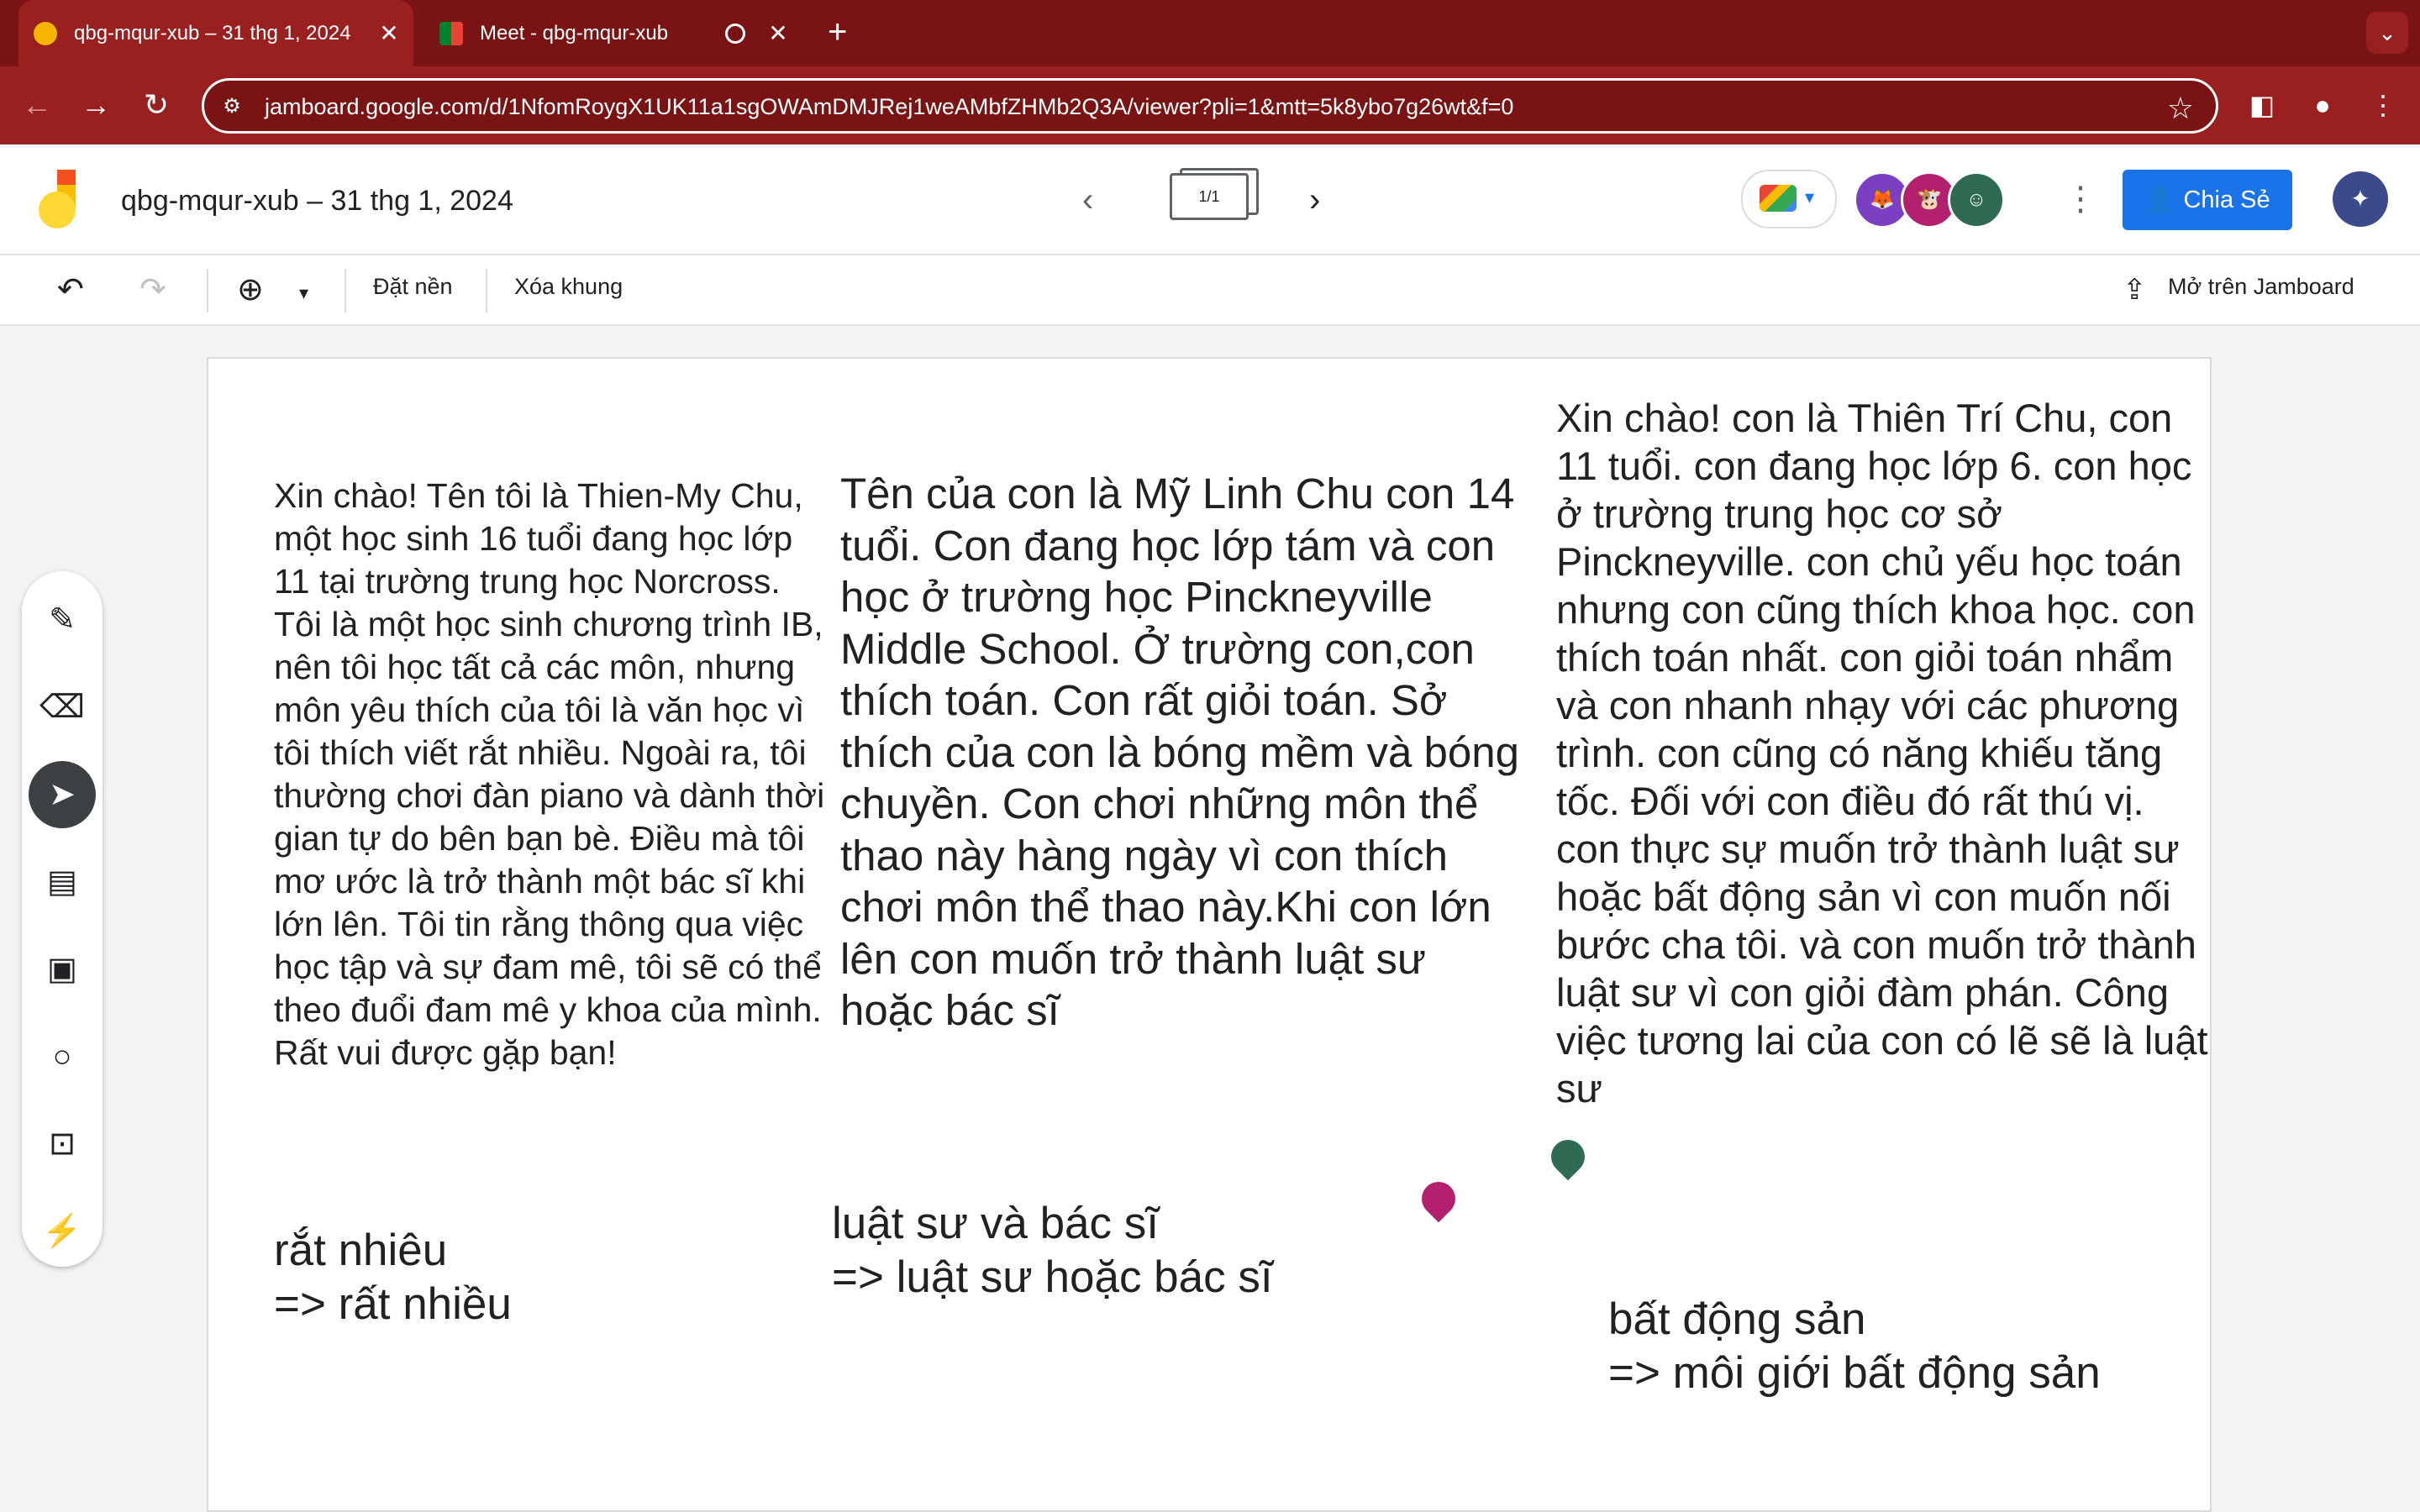 The width and height of the screenshot is (2420, 1512). I want to click on undo-icon: ↶, so click(70, 289).